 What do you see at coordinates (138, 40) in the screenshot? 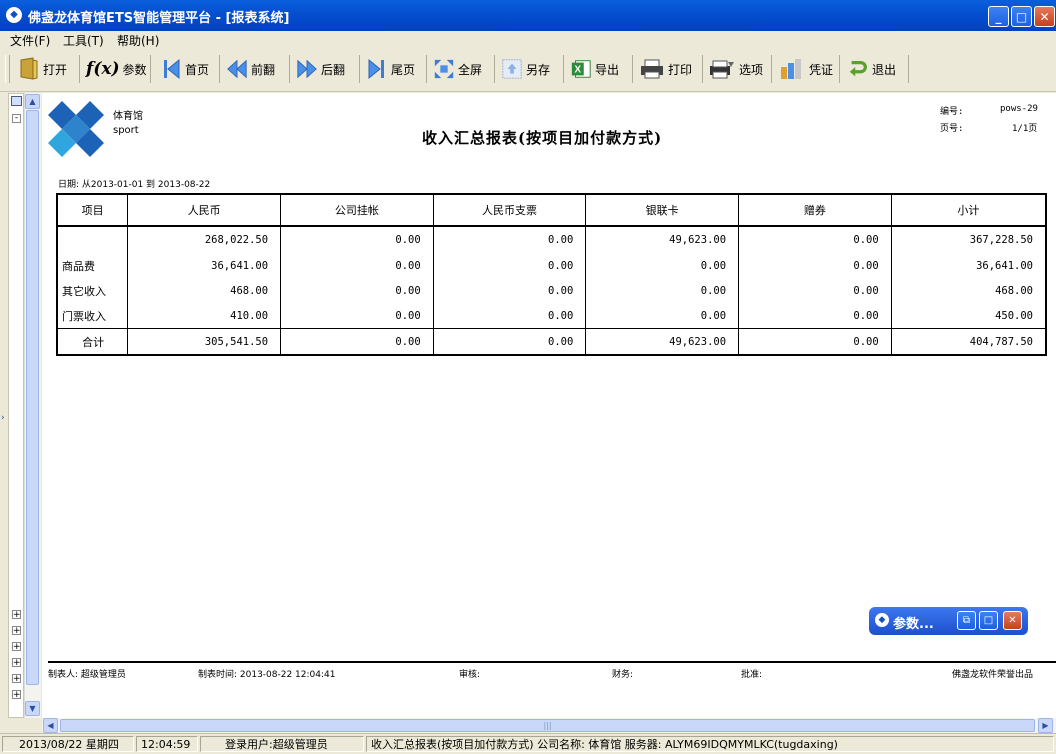
I see `menu-help: 帮助(H)` at bounding box center [138, 40].